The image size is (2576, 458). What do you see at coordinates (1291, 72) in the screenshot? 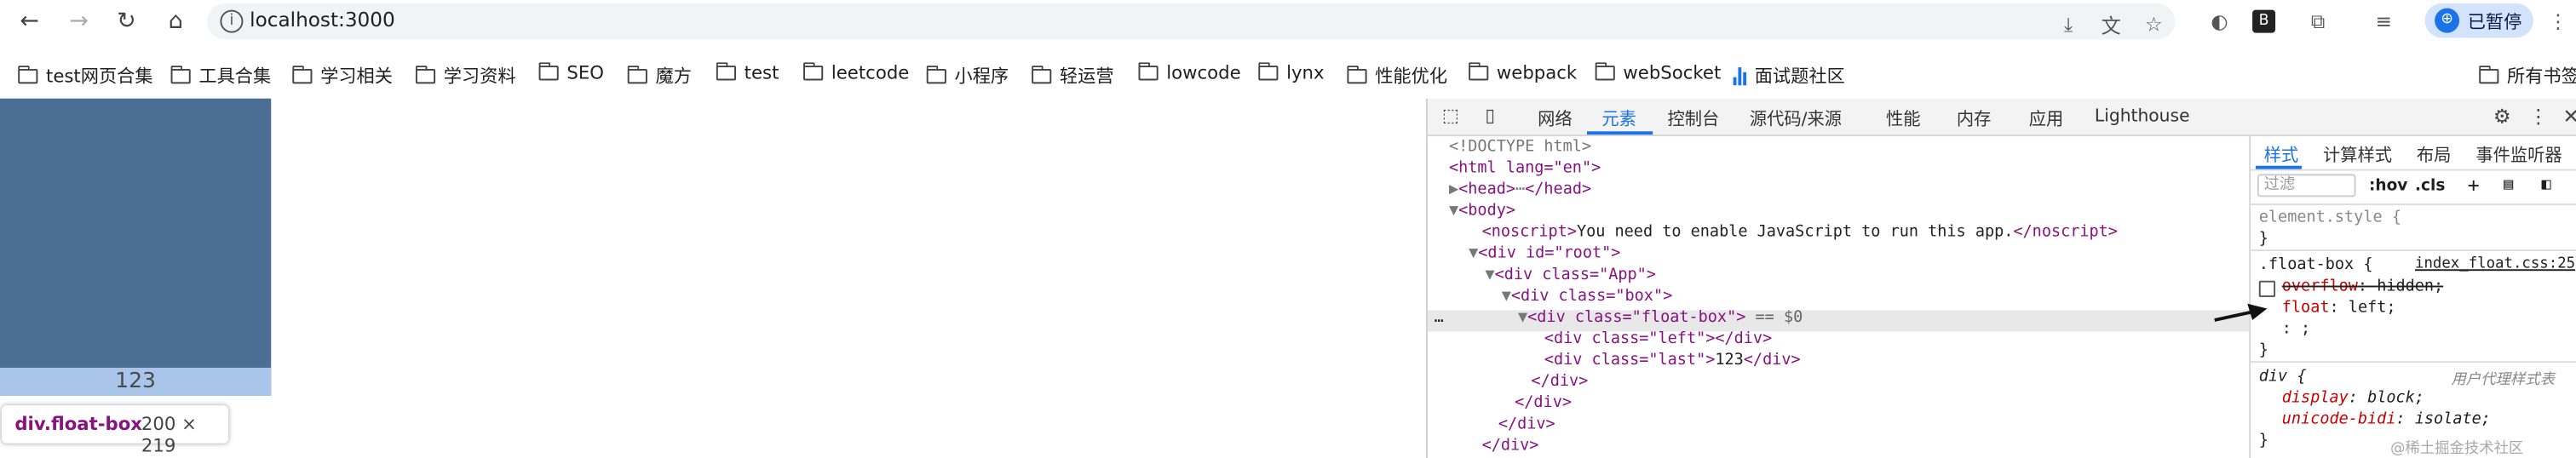
I see `bookmark-item: lynx` at bounding box center [1291, 72].